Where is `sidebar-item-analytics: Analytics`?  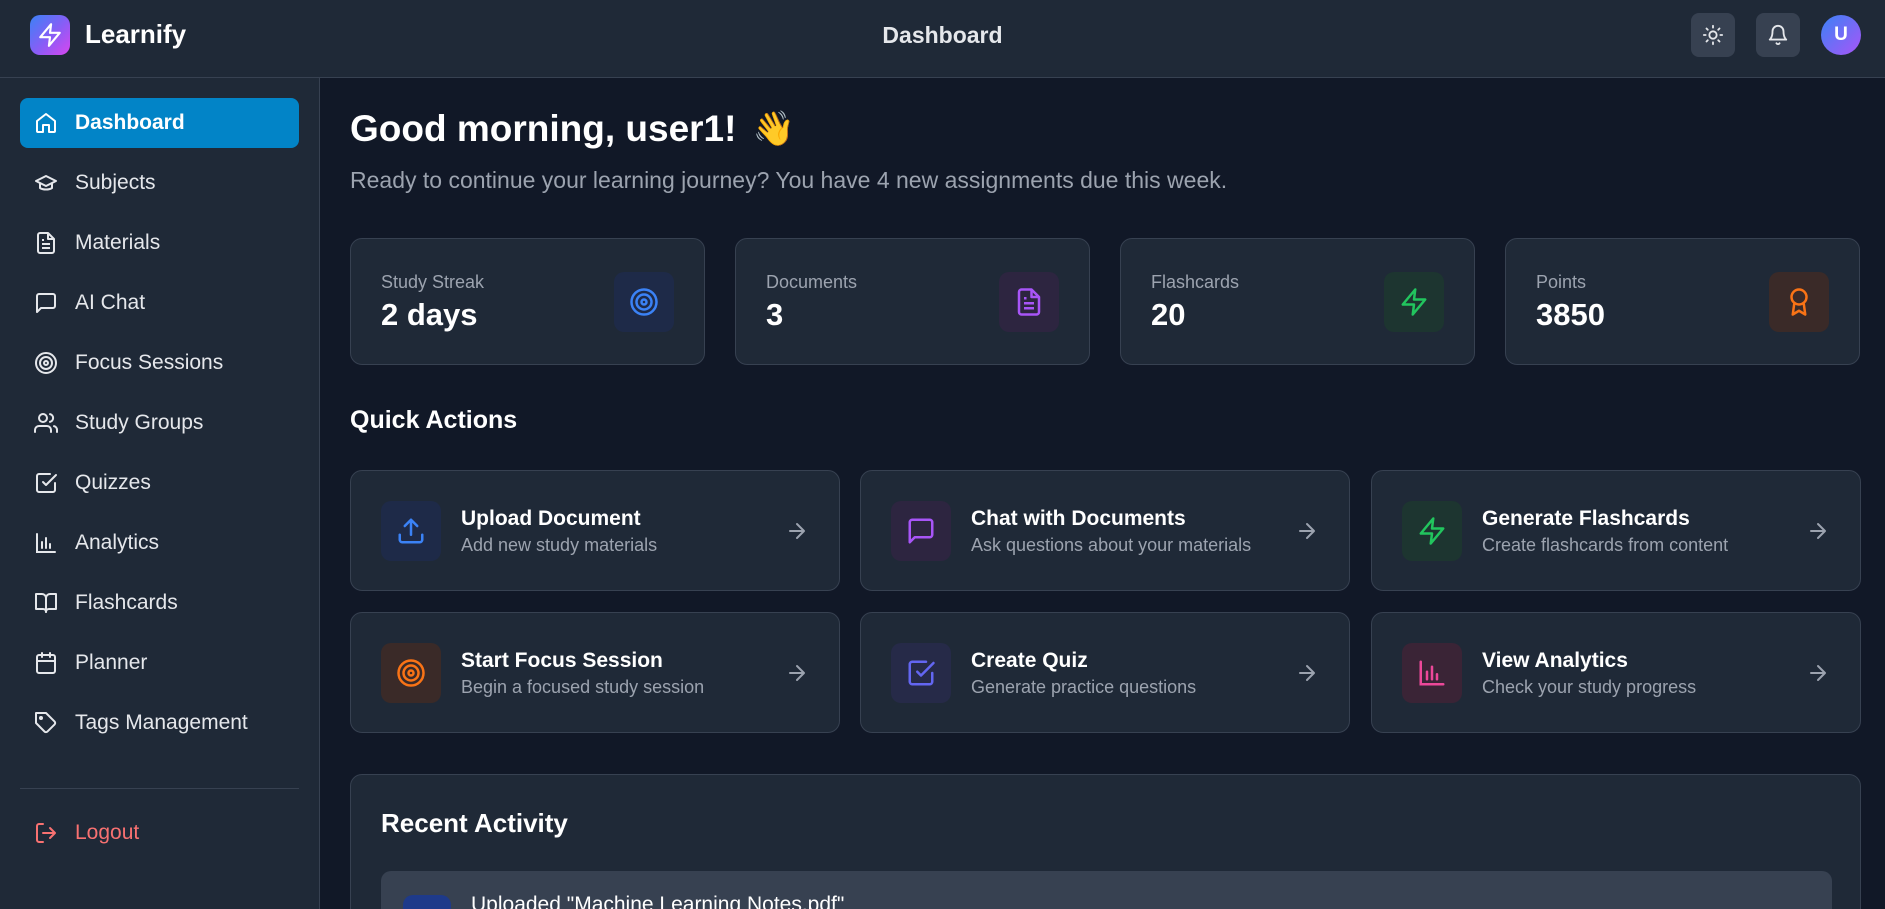
sidebar-item-analytics: Analytics is located at coordinates (159, 543).